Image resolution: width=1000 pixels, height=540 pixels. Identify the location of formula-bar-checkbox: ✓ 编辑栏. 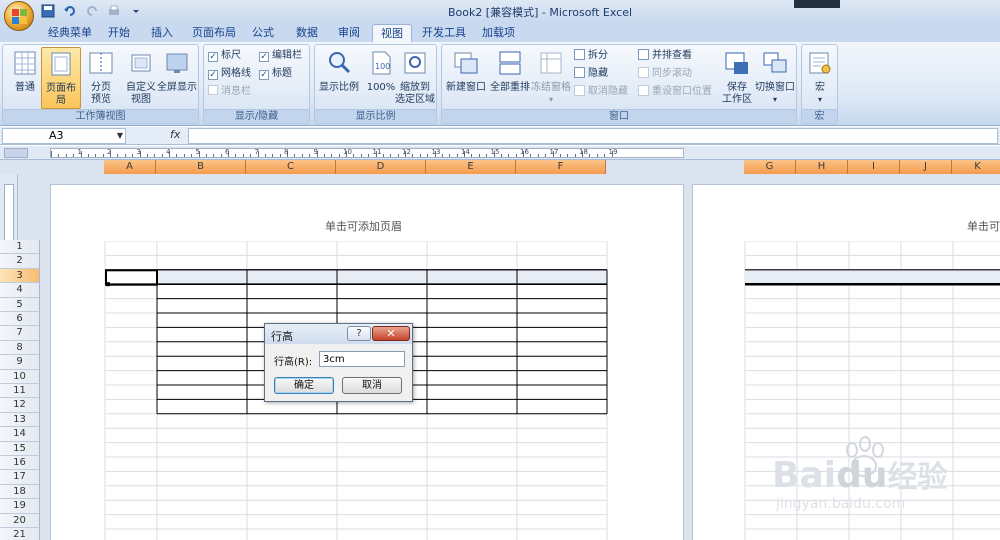
(280, 56).